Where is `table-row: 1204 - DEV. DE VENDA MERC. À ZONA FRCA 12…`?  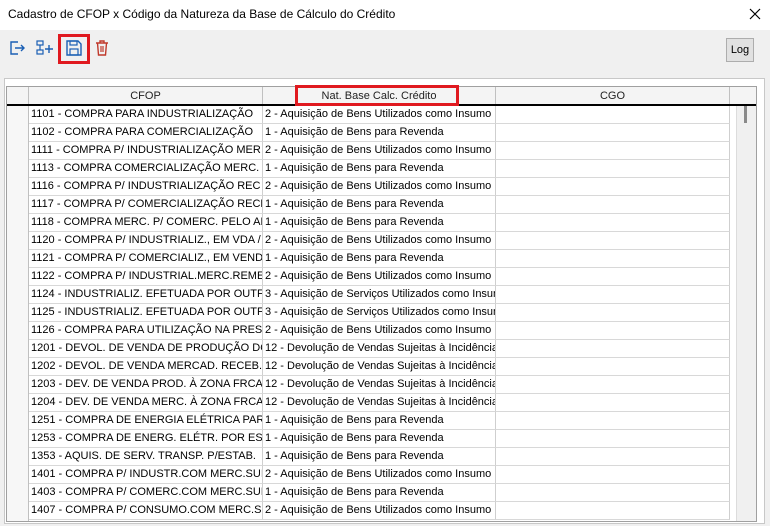 table-row: 1204 - DEV. DE VENDA MERC. À ZONA FRCA 12… is located at coordinates (390, 403).